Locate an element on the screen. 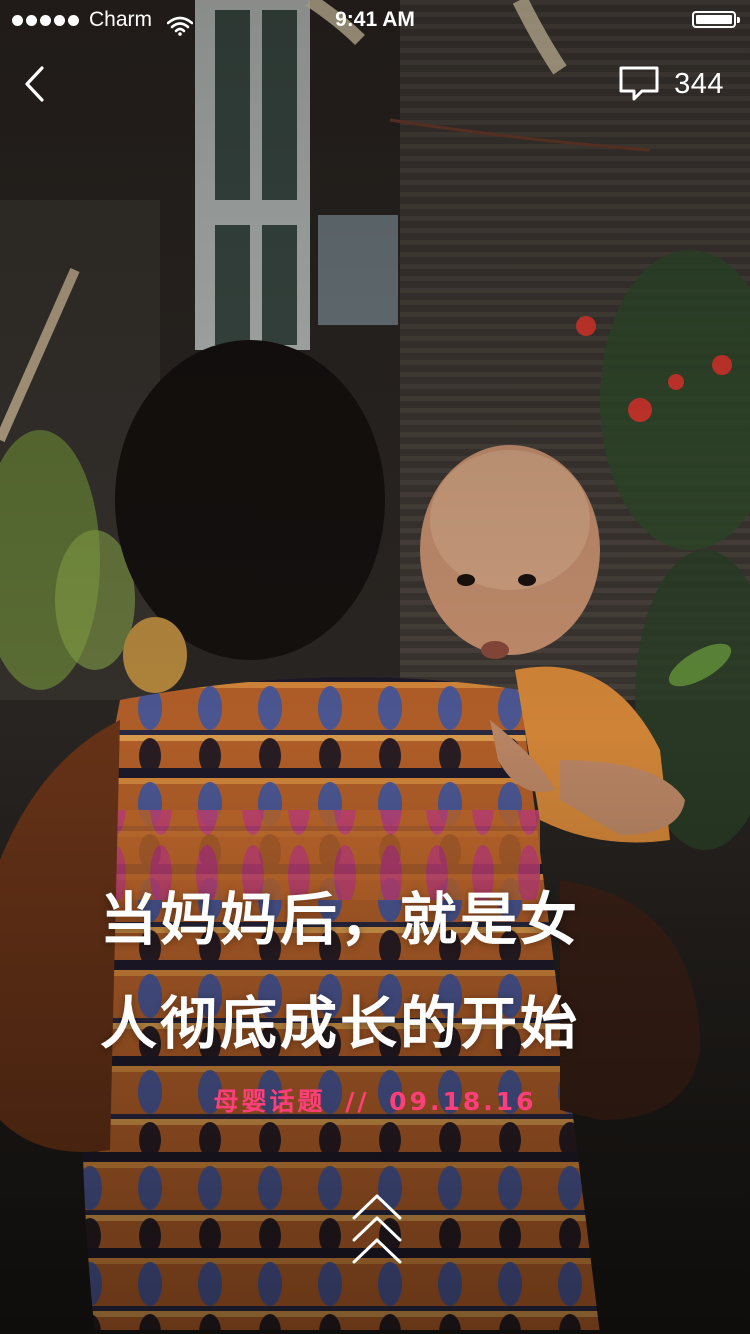  swipe-up-button is located at coordinates (377, 1229).